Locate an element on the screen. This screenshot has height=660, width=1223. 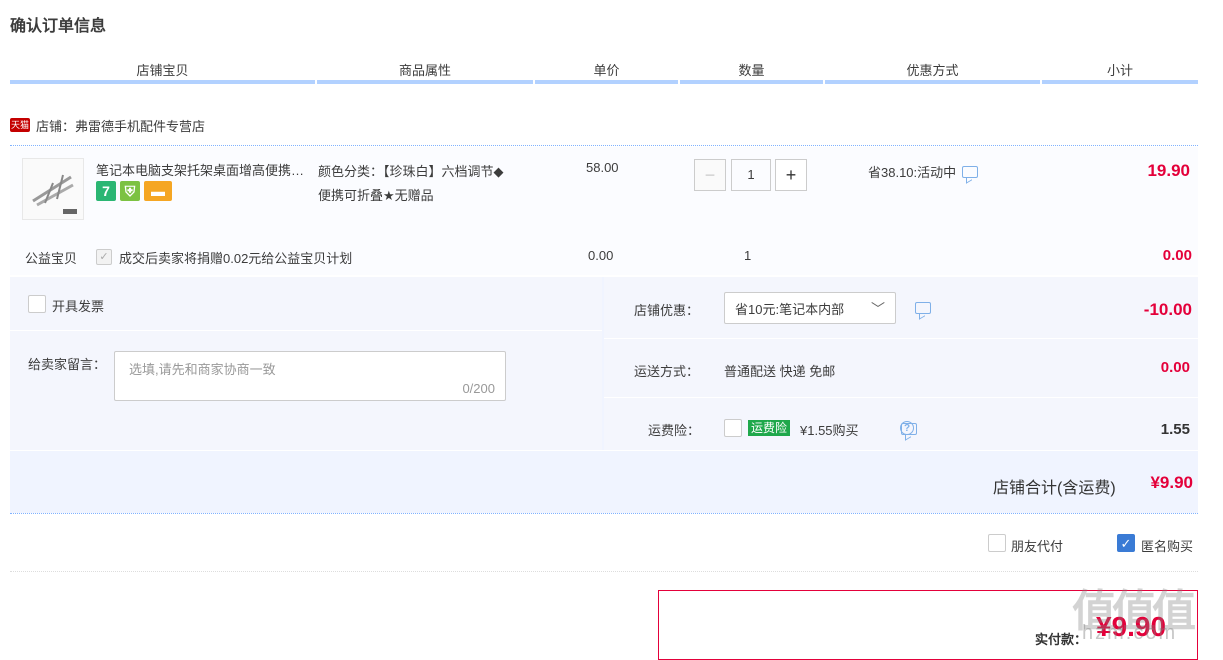
product-thumbnail is located at coordinates (53, 189).